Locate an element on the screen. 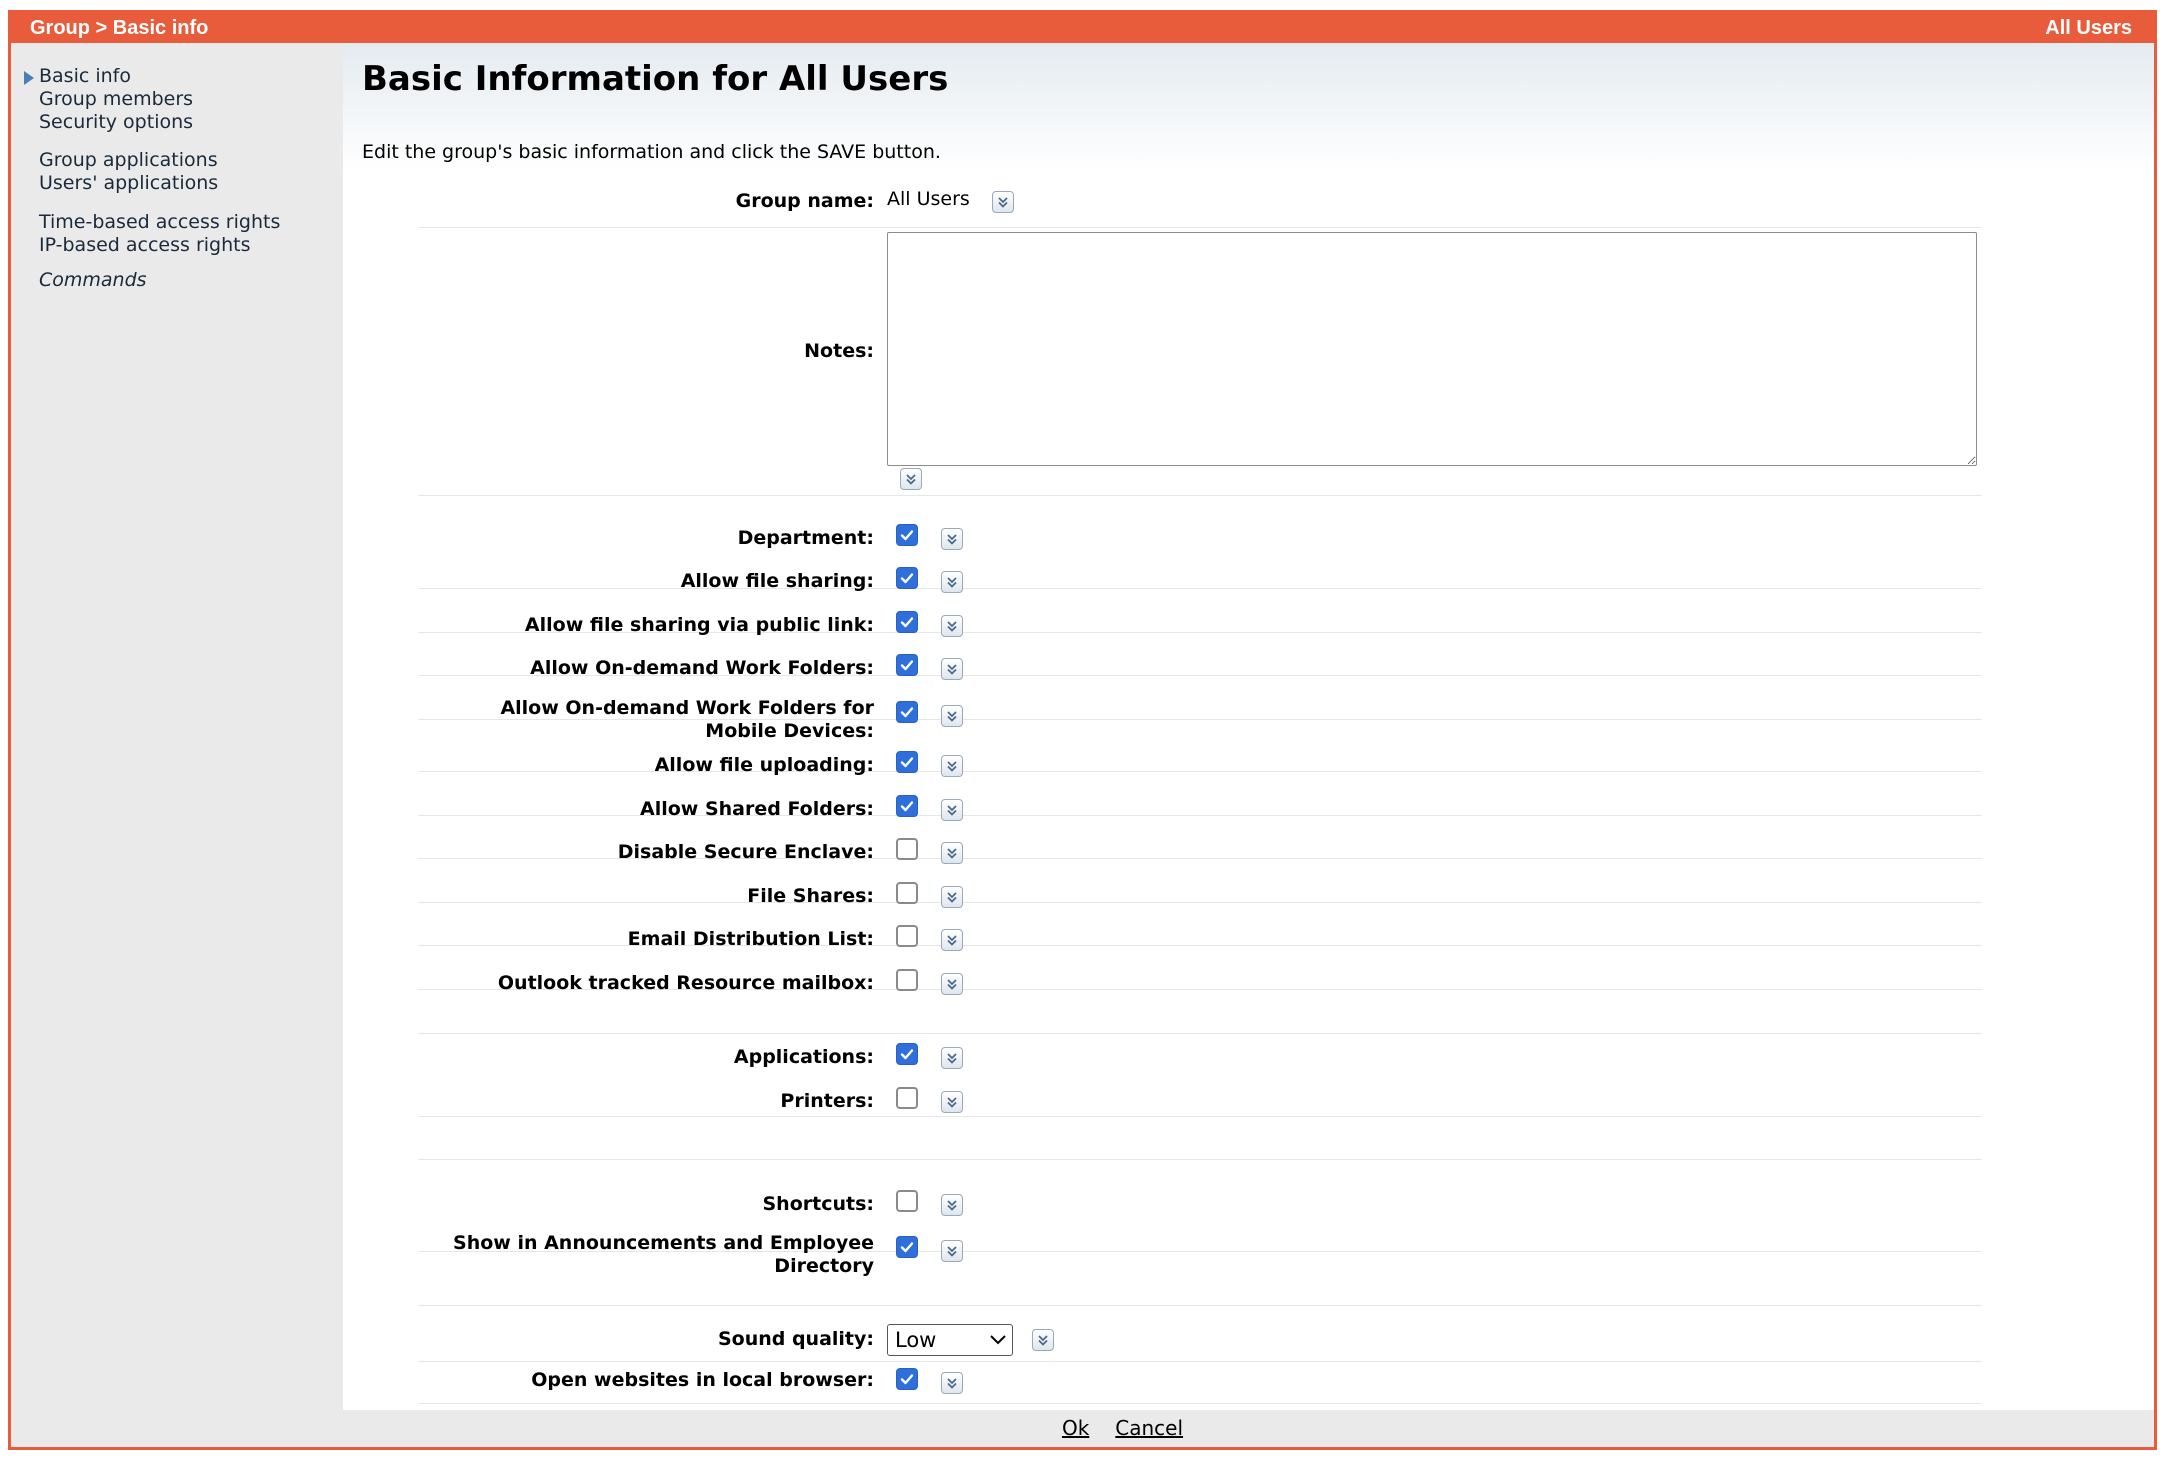  checkbox-label: File Shares: is located at coordinates (810, 896).